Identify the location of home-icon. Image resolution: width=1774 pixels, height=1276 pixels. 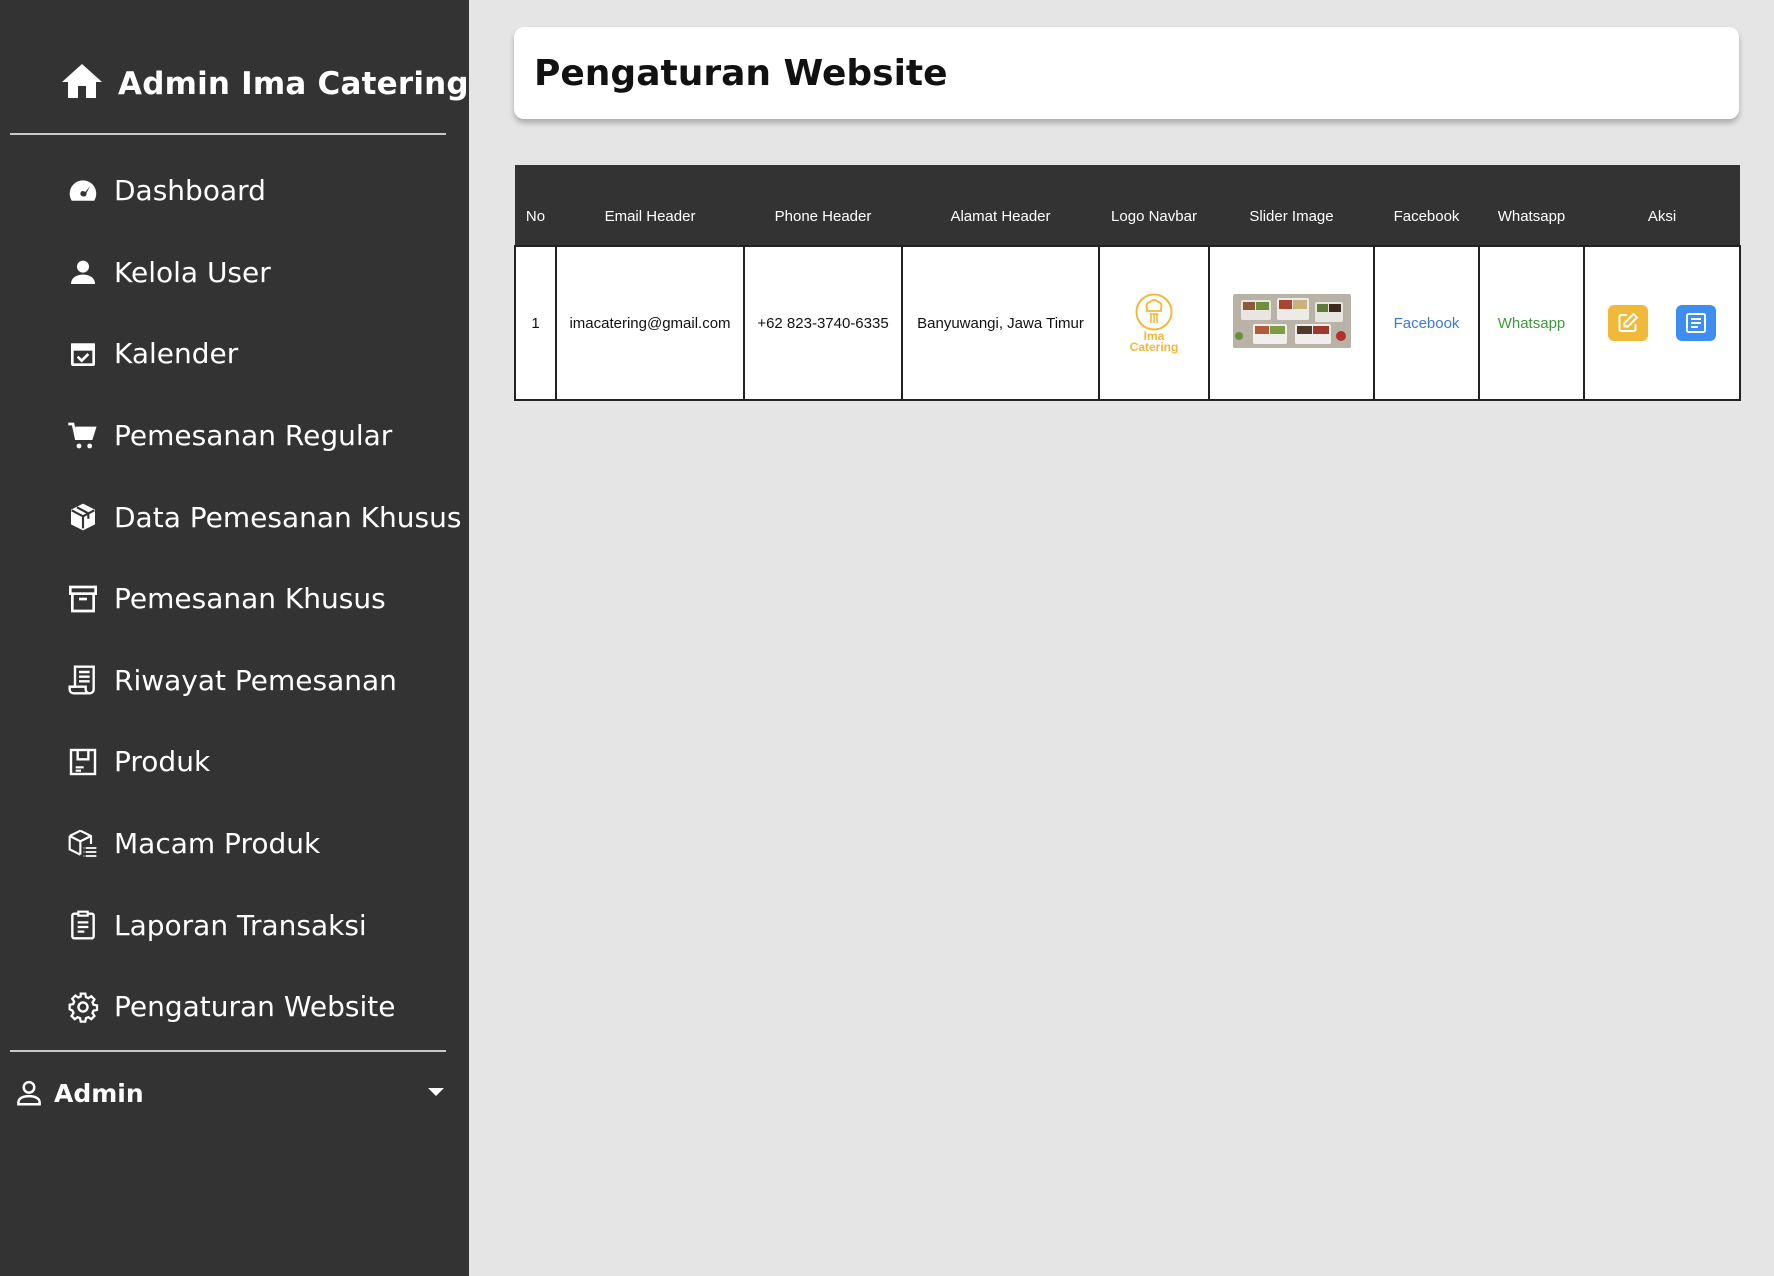
(82, 84).